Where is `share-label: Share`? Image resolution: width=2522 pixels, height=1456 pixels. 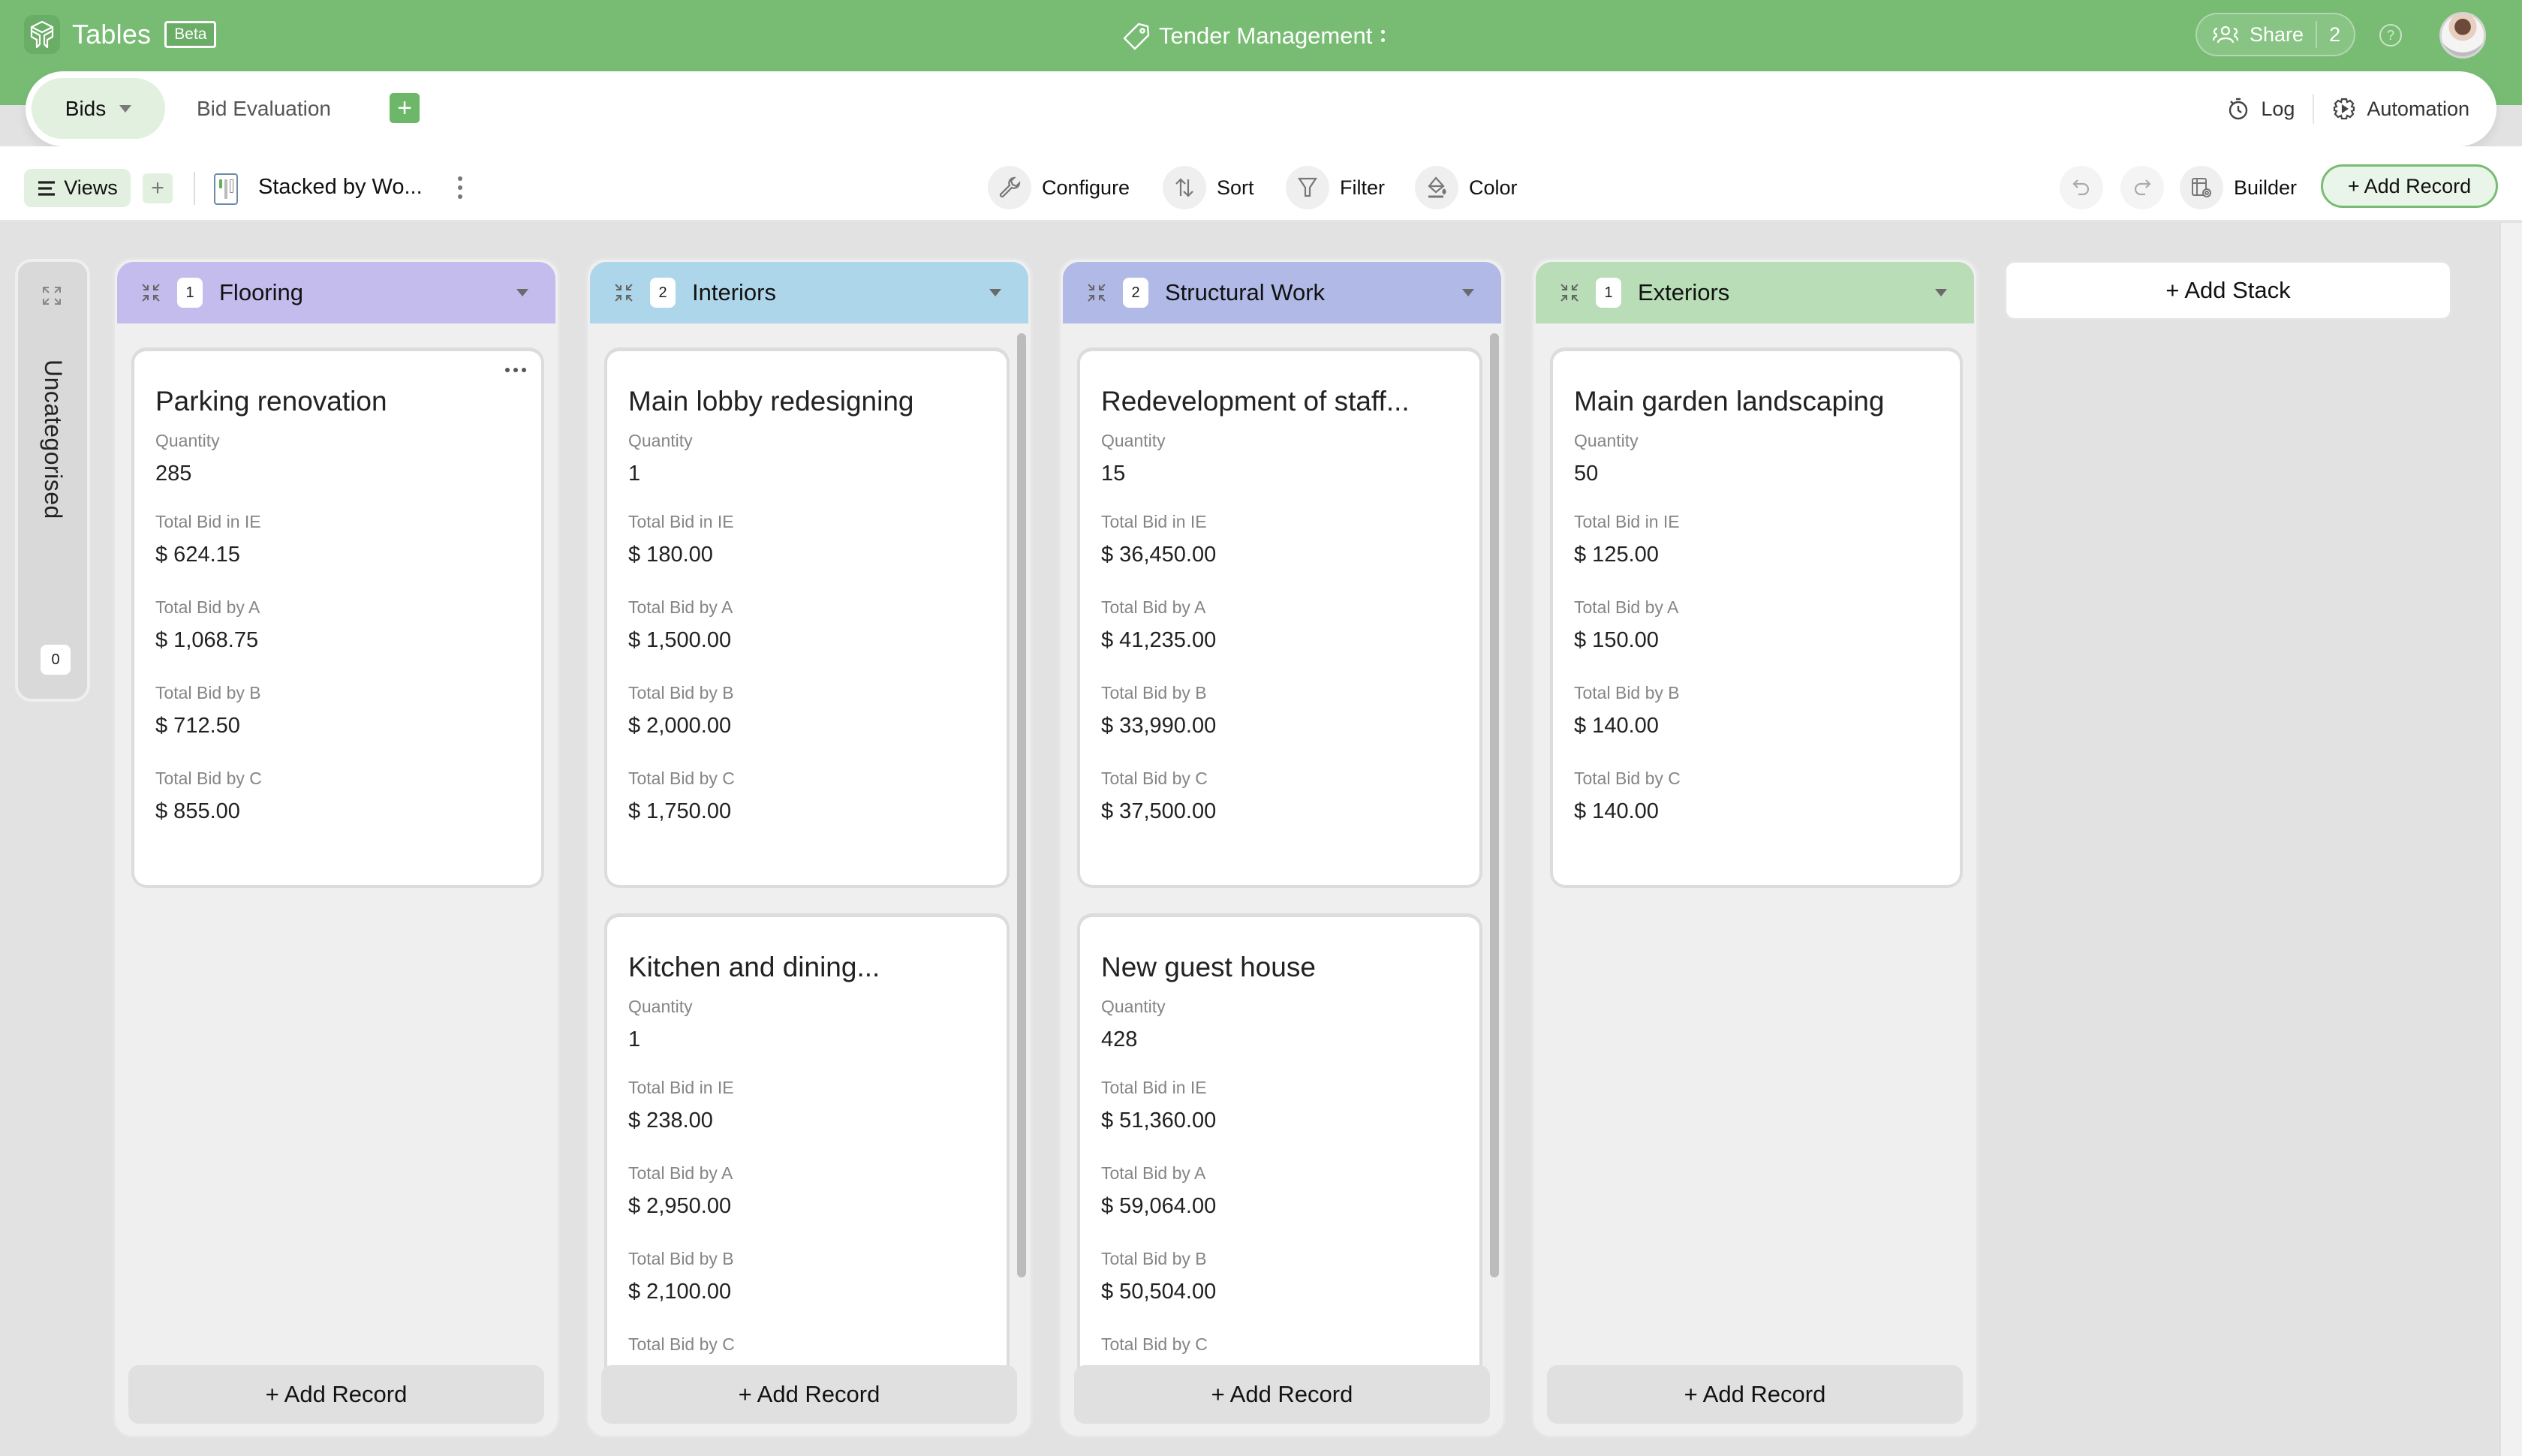
share-label: Share is located at coordinates (2277, 34).